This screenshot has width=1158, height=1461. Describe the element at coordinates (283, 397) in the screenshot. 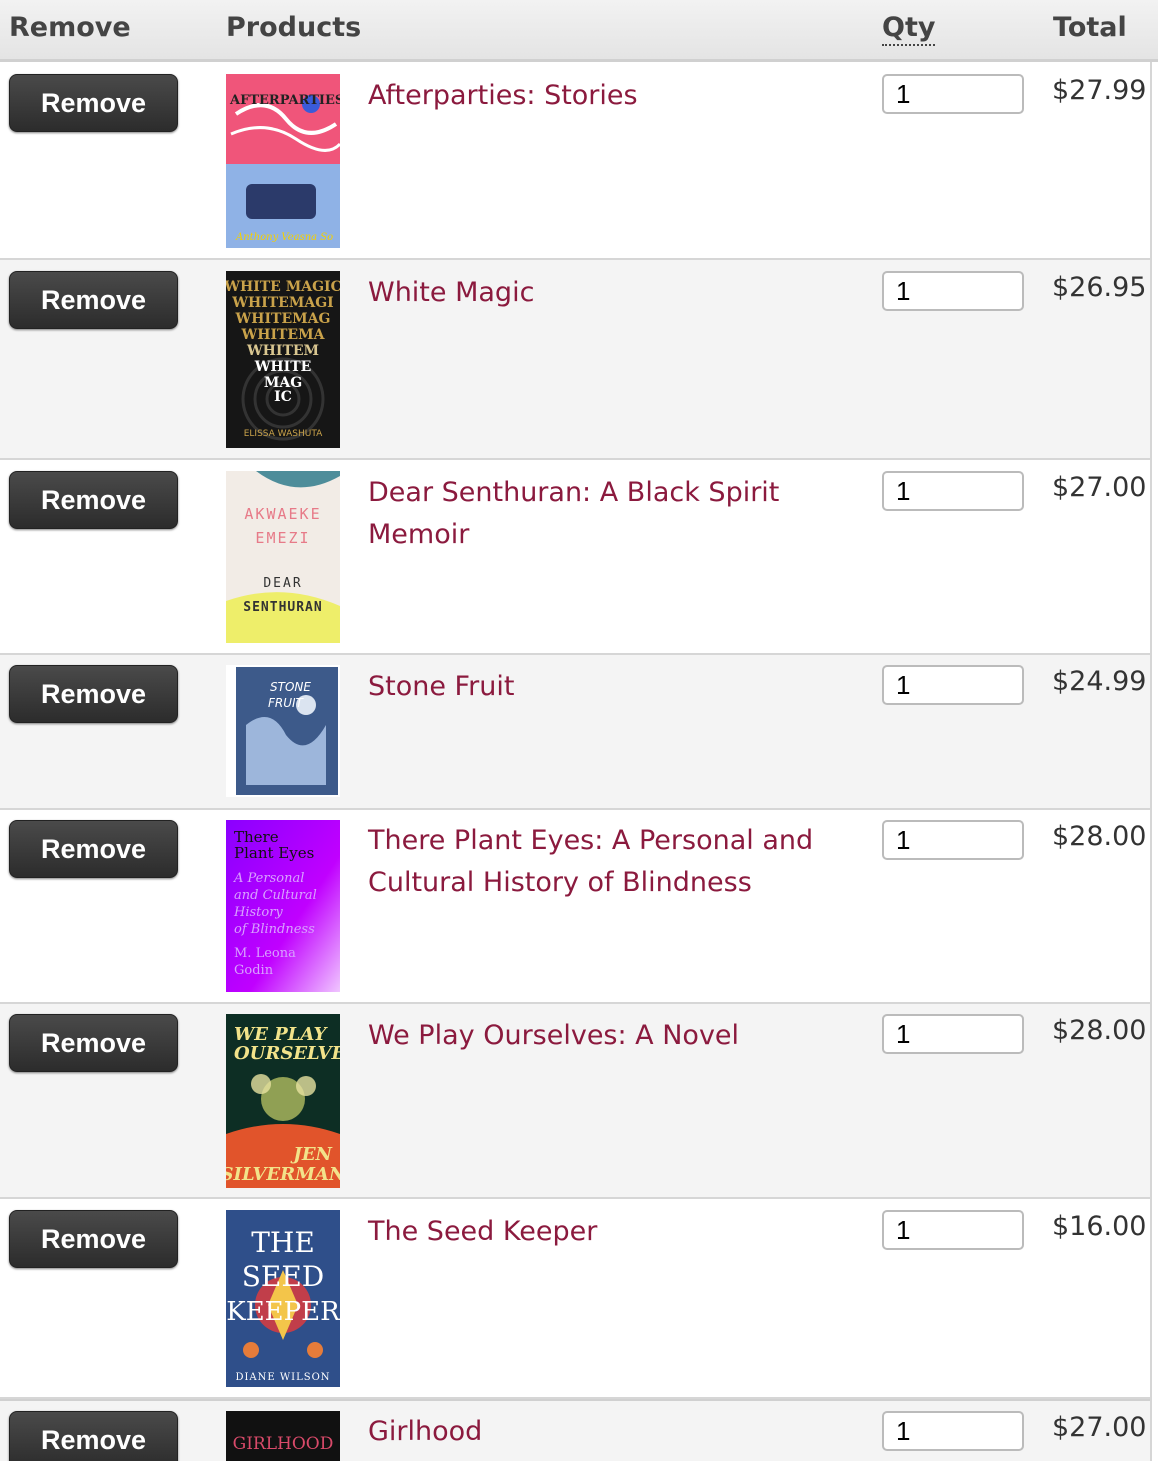

I see `svg-text: IC` at that location.